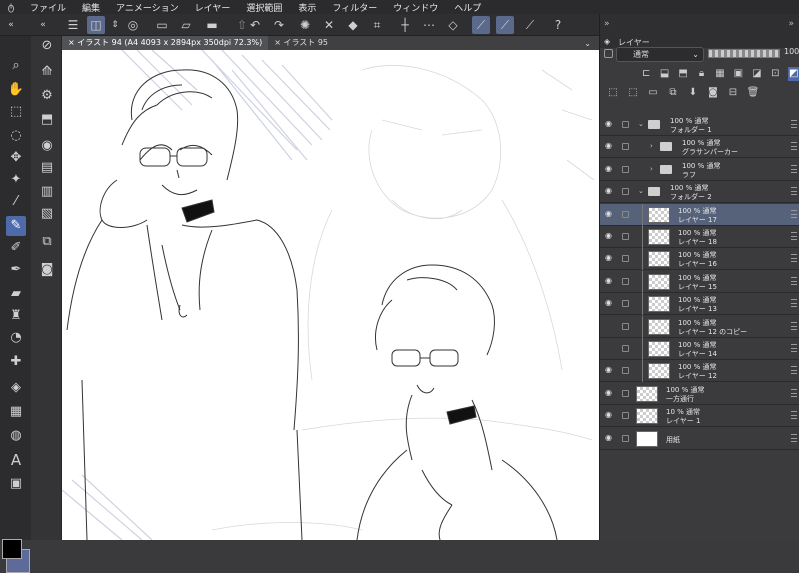  What do you see at coordinates (115, 25) in the screenshot?
I see `stepper-icon: ⇕` at bounding box center [115, 25].